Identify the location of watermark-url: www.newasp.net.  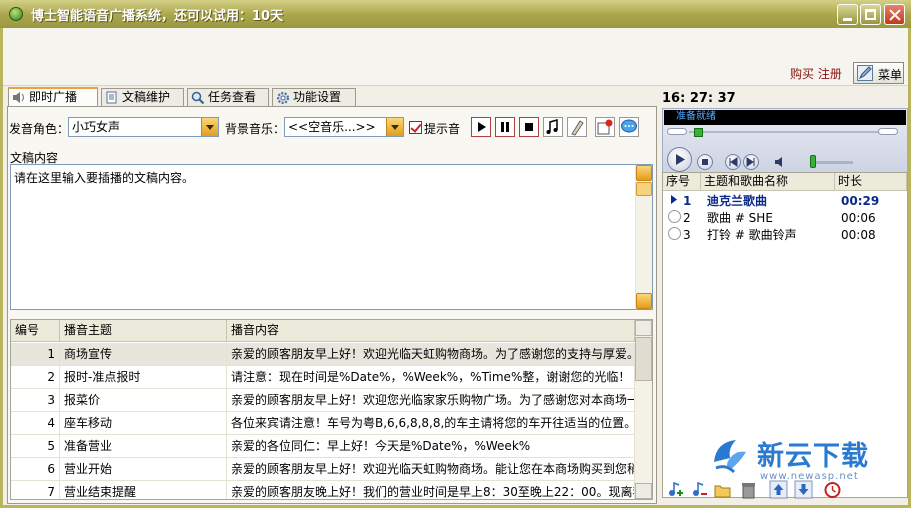
(809, 476).